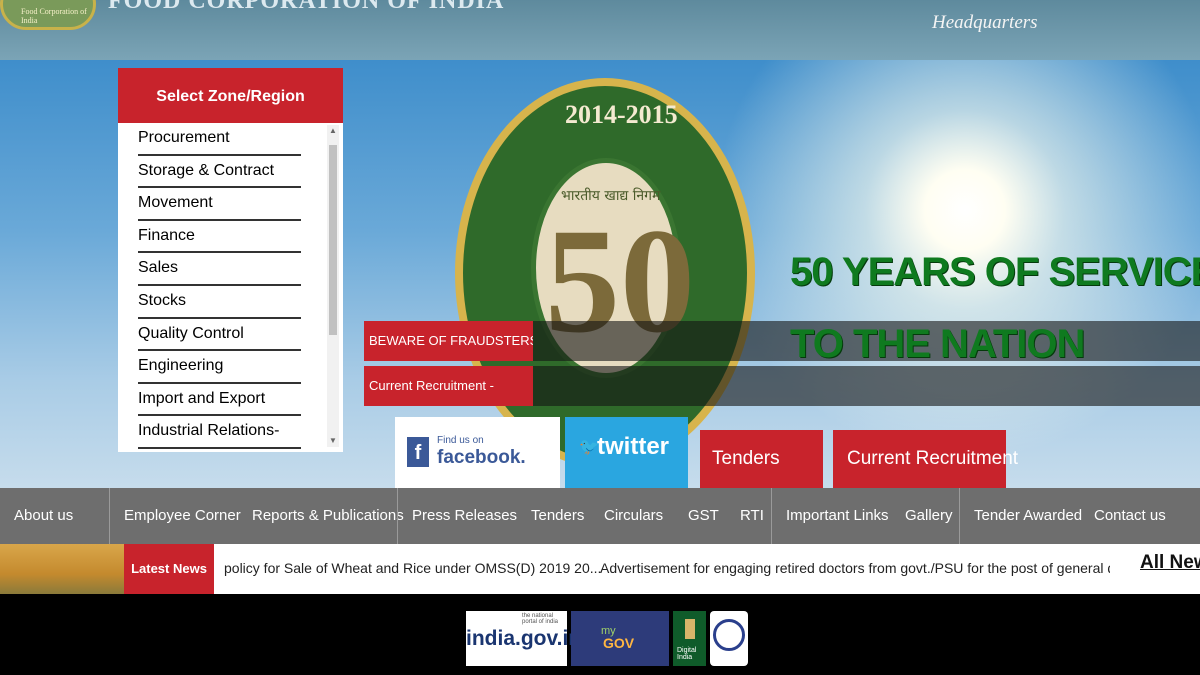  Describe the element at coordinates (589, 447) in the screenshot. I see `twitter-bird-icon: 🐦` at that location.